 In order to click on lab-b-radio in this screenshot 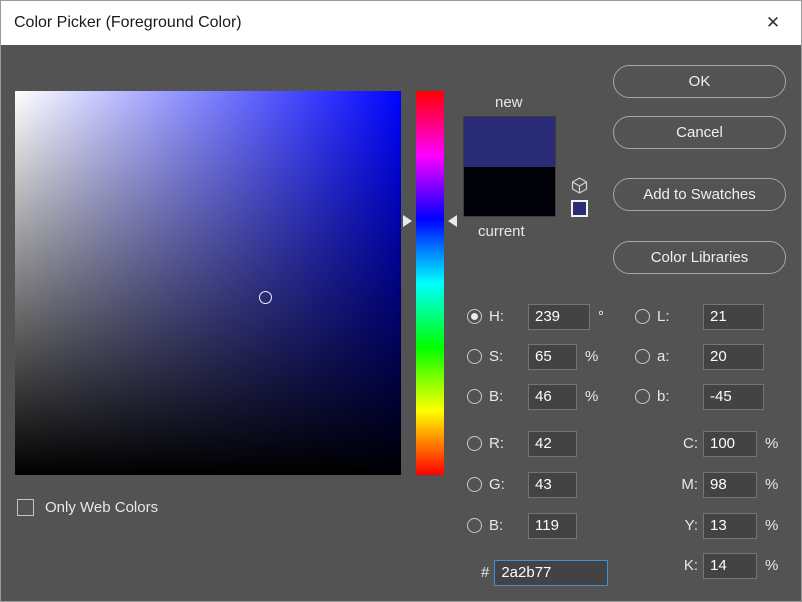, I will do `click(642, 396)`.